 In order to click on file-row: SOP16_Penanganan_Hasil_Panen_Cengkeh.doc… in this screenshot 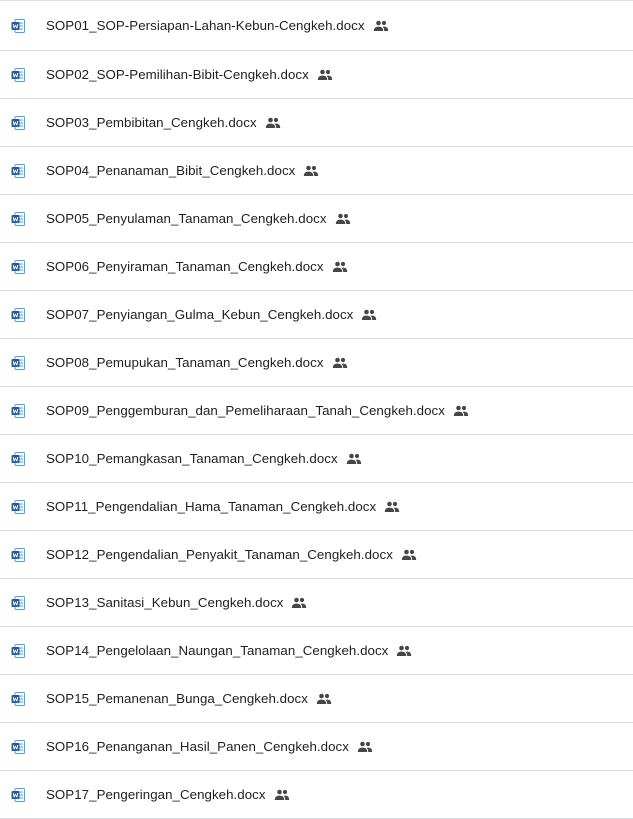, I will do `click(316, 747)`.